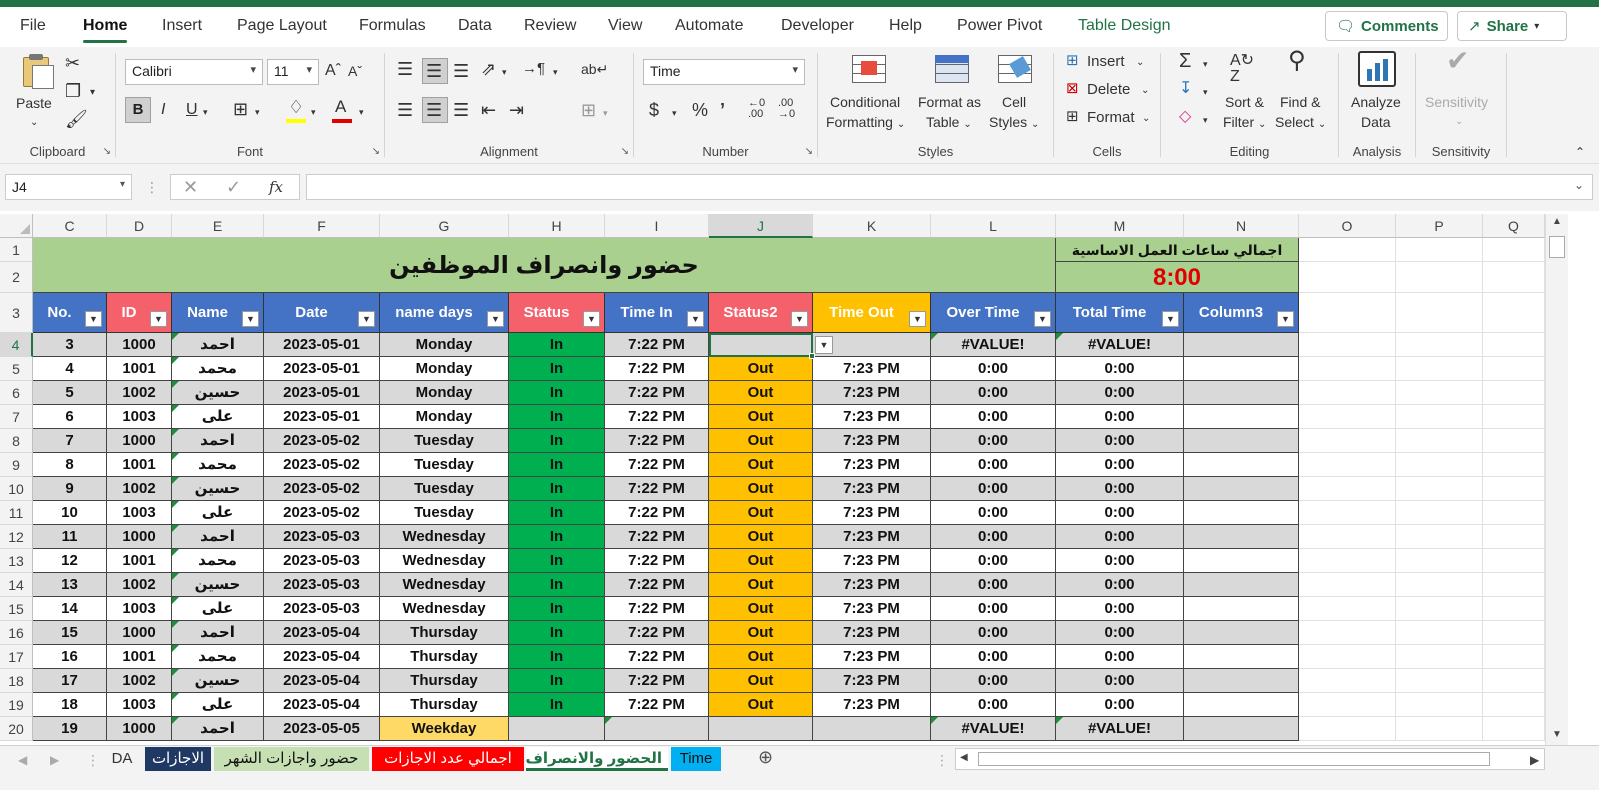 The height and width of the screenshot is (790, 1599). I want to click on table-cell-name: حسين, so click(218, 393).